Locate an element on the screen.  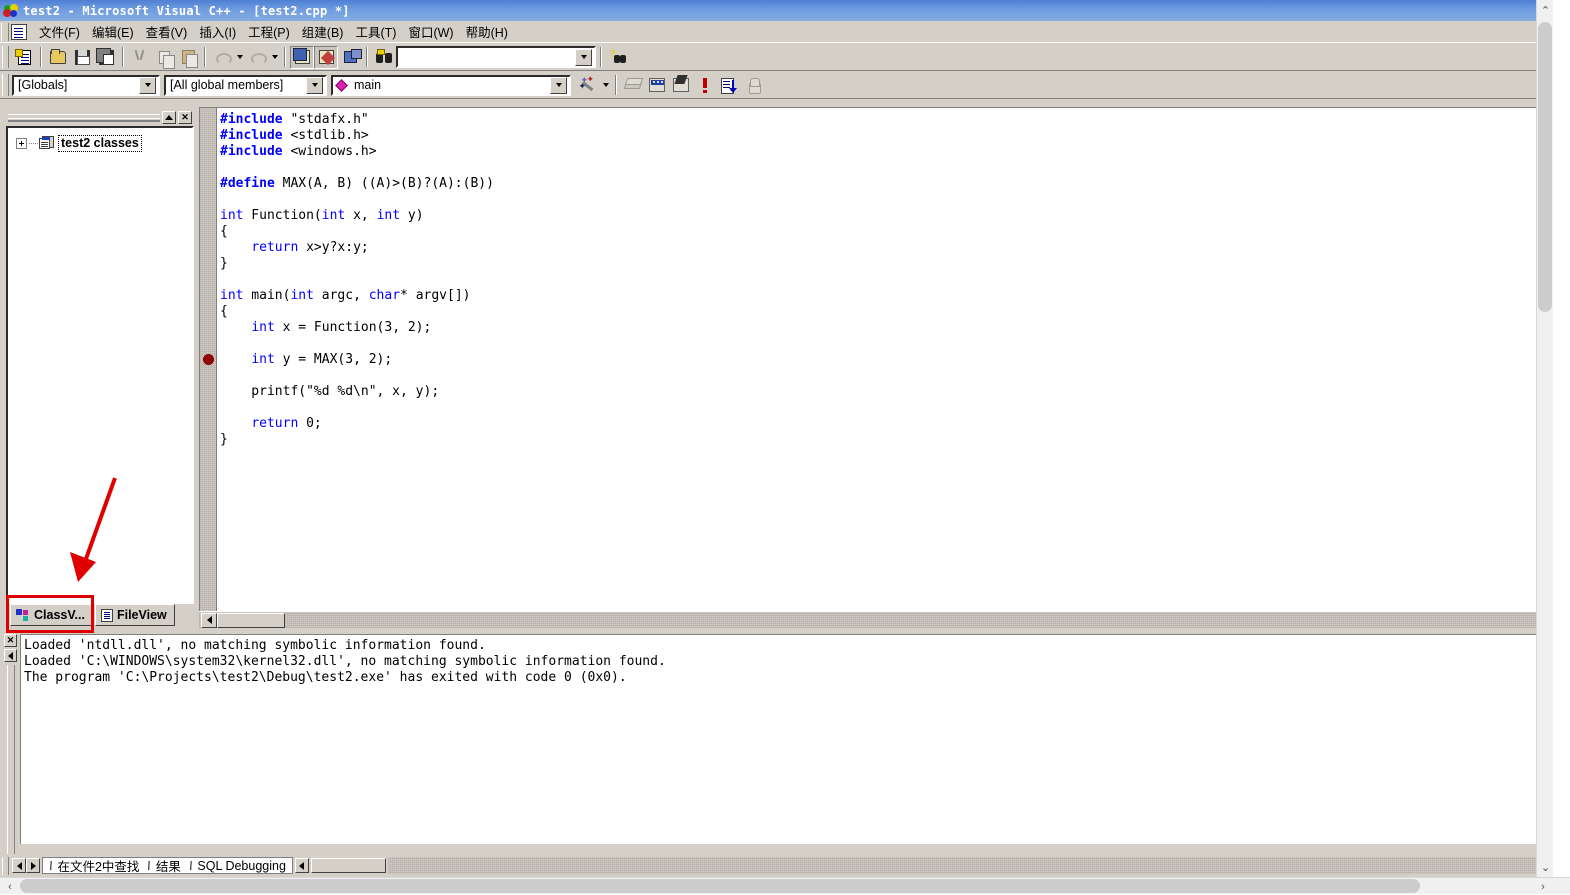
workspace-window-button is located at coordinates (302, 57).